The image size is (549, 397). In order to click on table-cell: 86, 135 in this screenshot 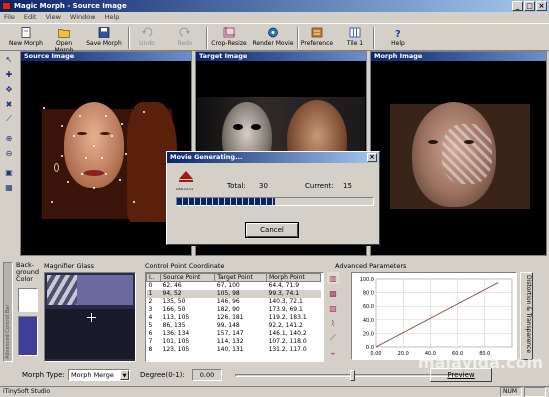, I will do `click(174, 325)`.